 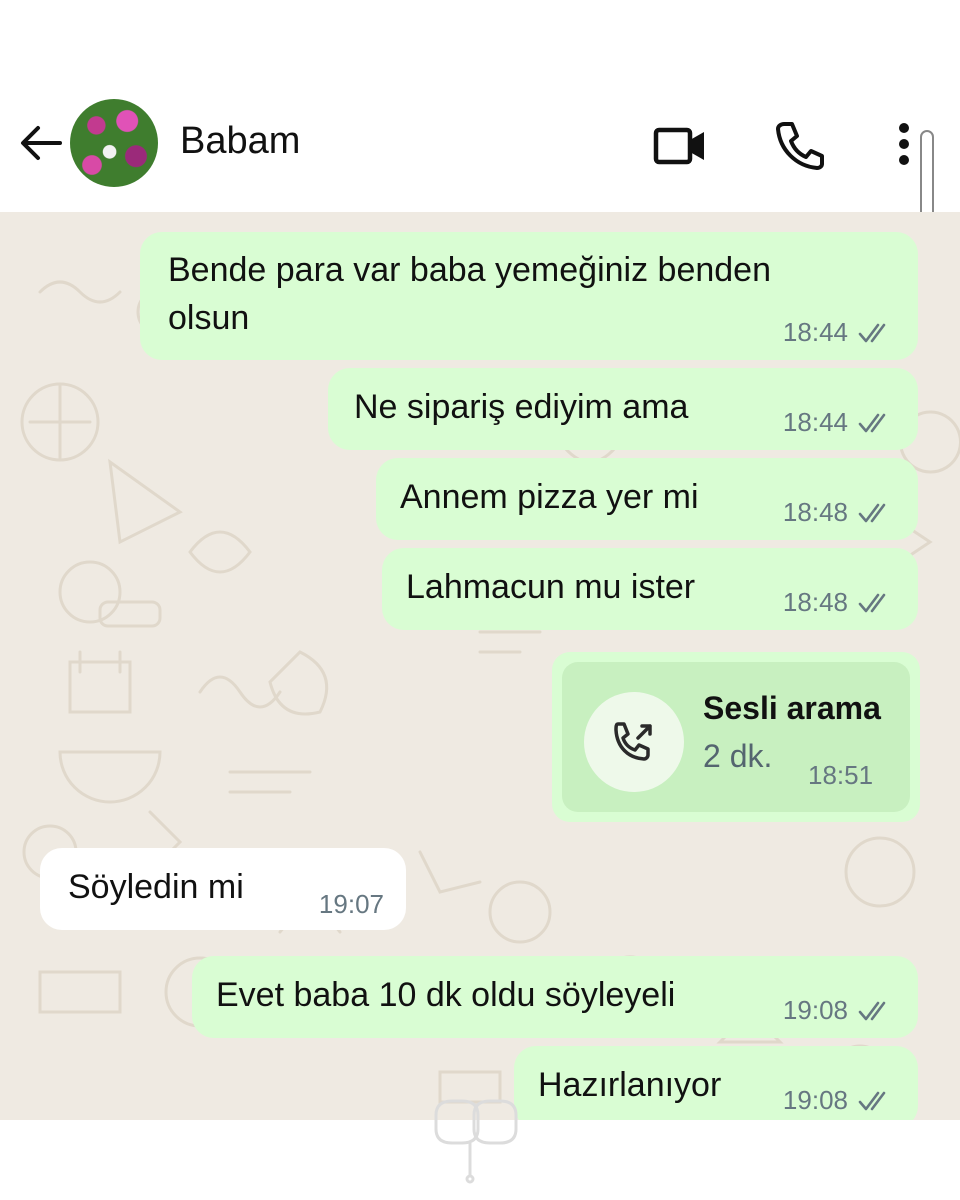 I want to click on message-bubble-outgoing: Annem pizza yer mi 18:48, so click(x=647, y=499).